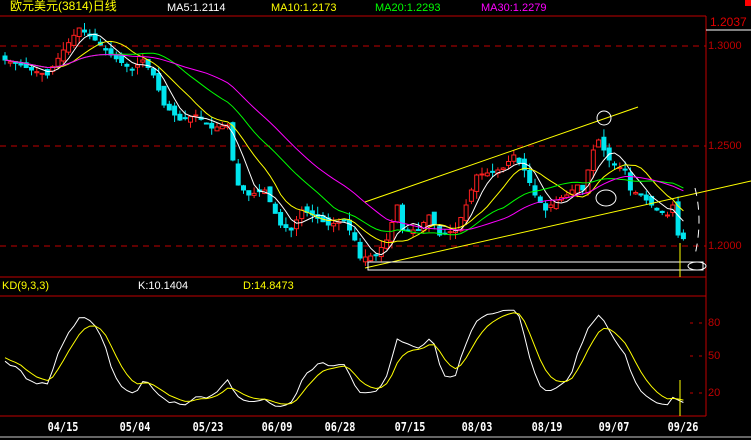 The height and width of the screenshot is (440, 751). I want to click on red-marker, so click(748, 3).